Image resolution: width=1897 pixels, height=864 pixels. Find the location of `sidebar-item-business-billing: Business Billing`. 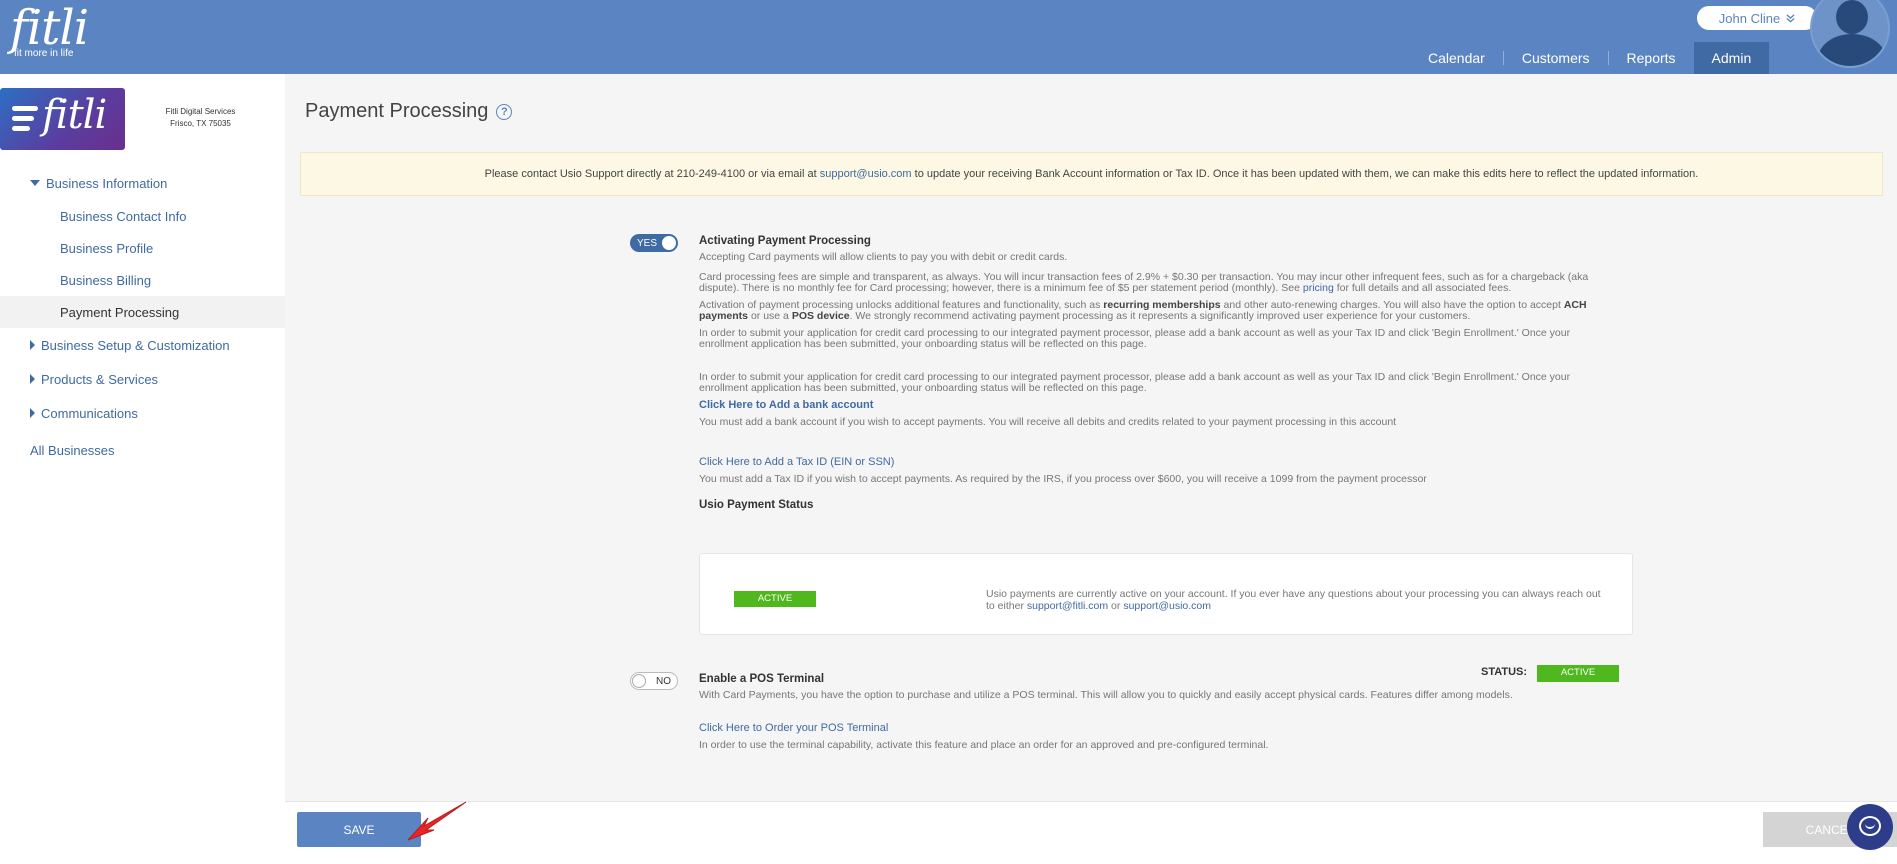

sidebar-item-business-billing: Business Billing is located at coordinates (142, 280).